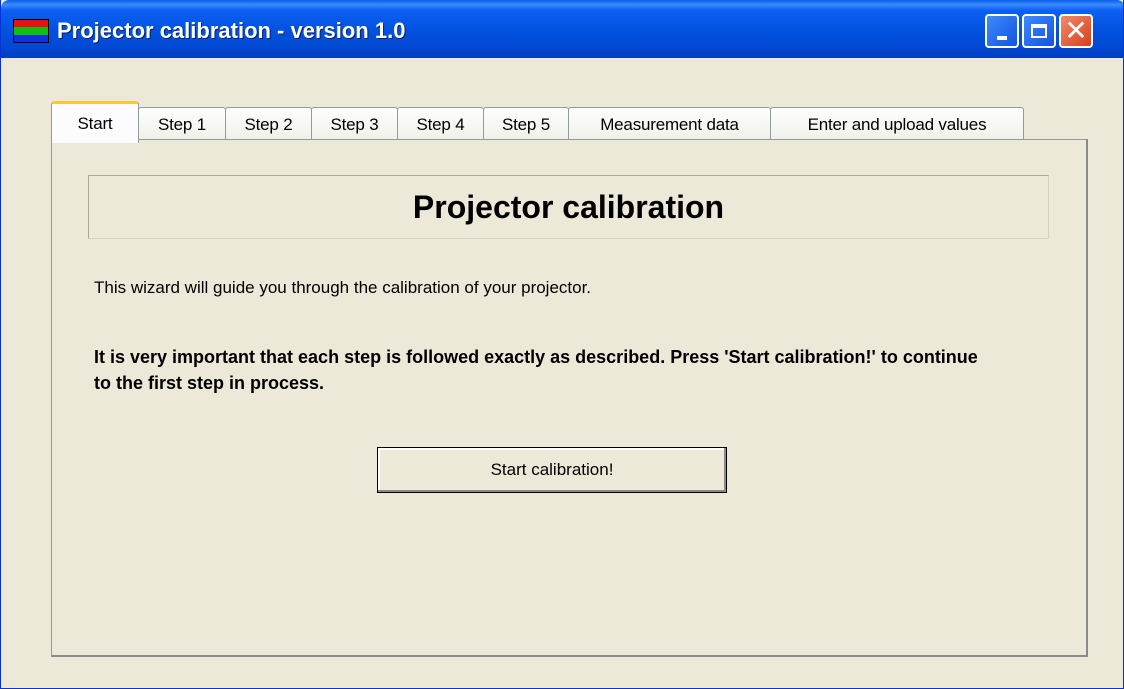 The height and width of the screenshot is (689, 1124). What do you see at coordinates (897, 124) in the screenshot?
I see `tab-enter-and-upload-values: Enter and upload values` at bounding box center [897, 124].